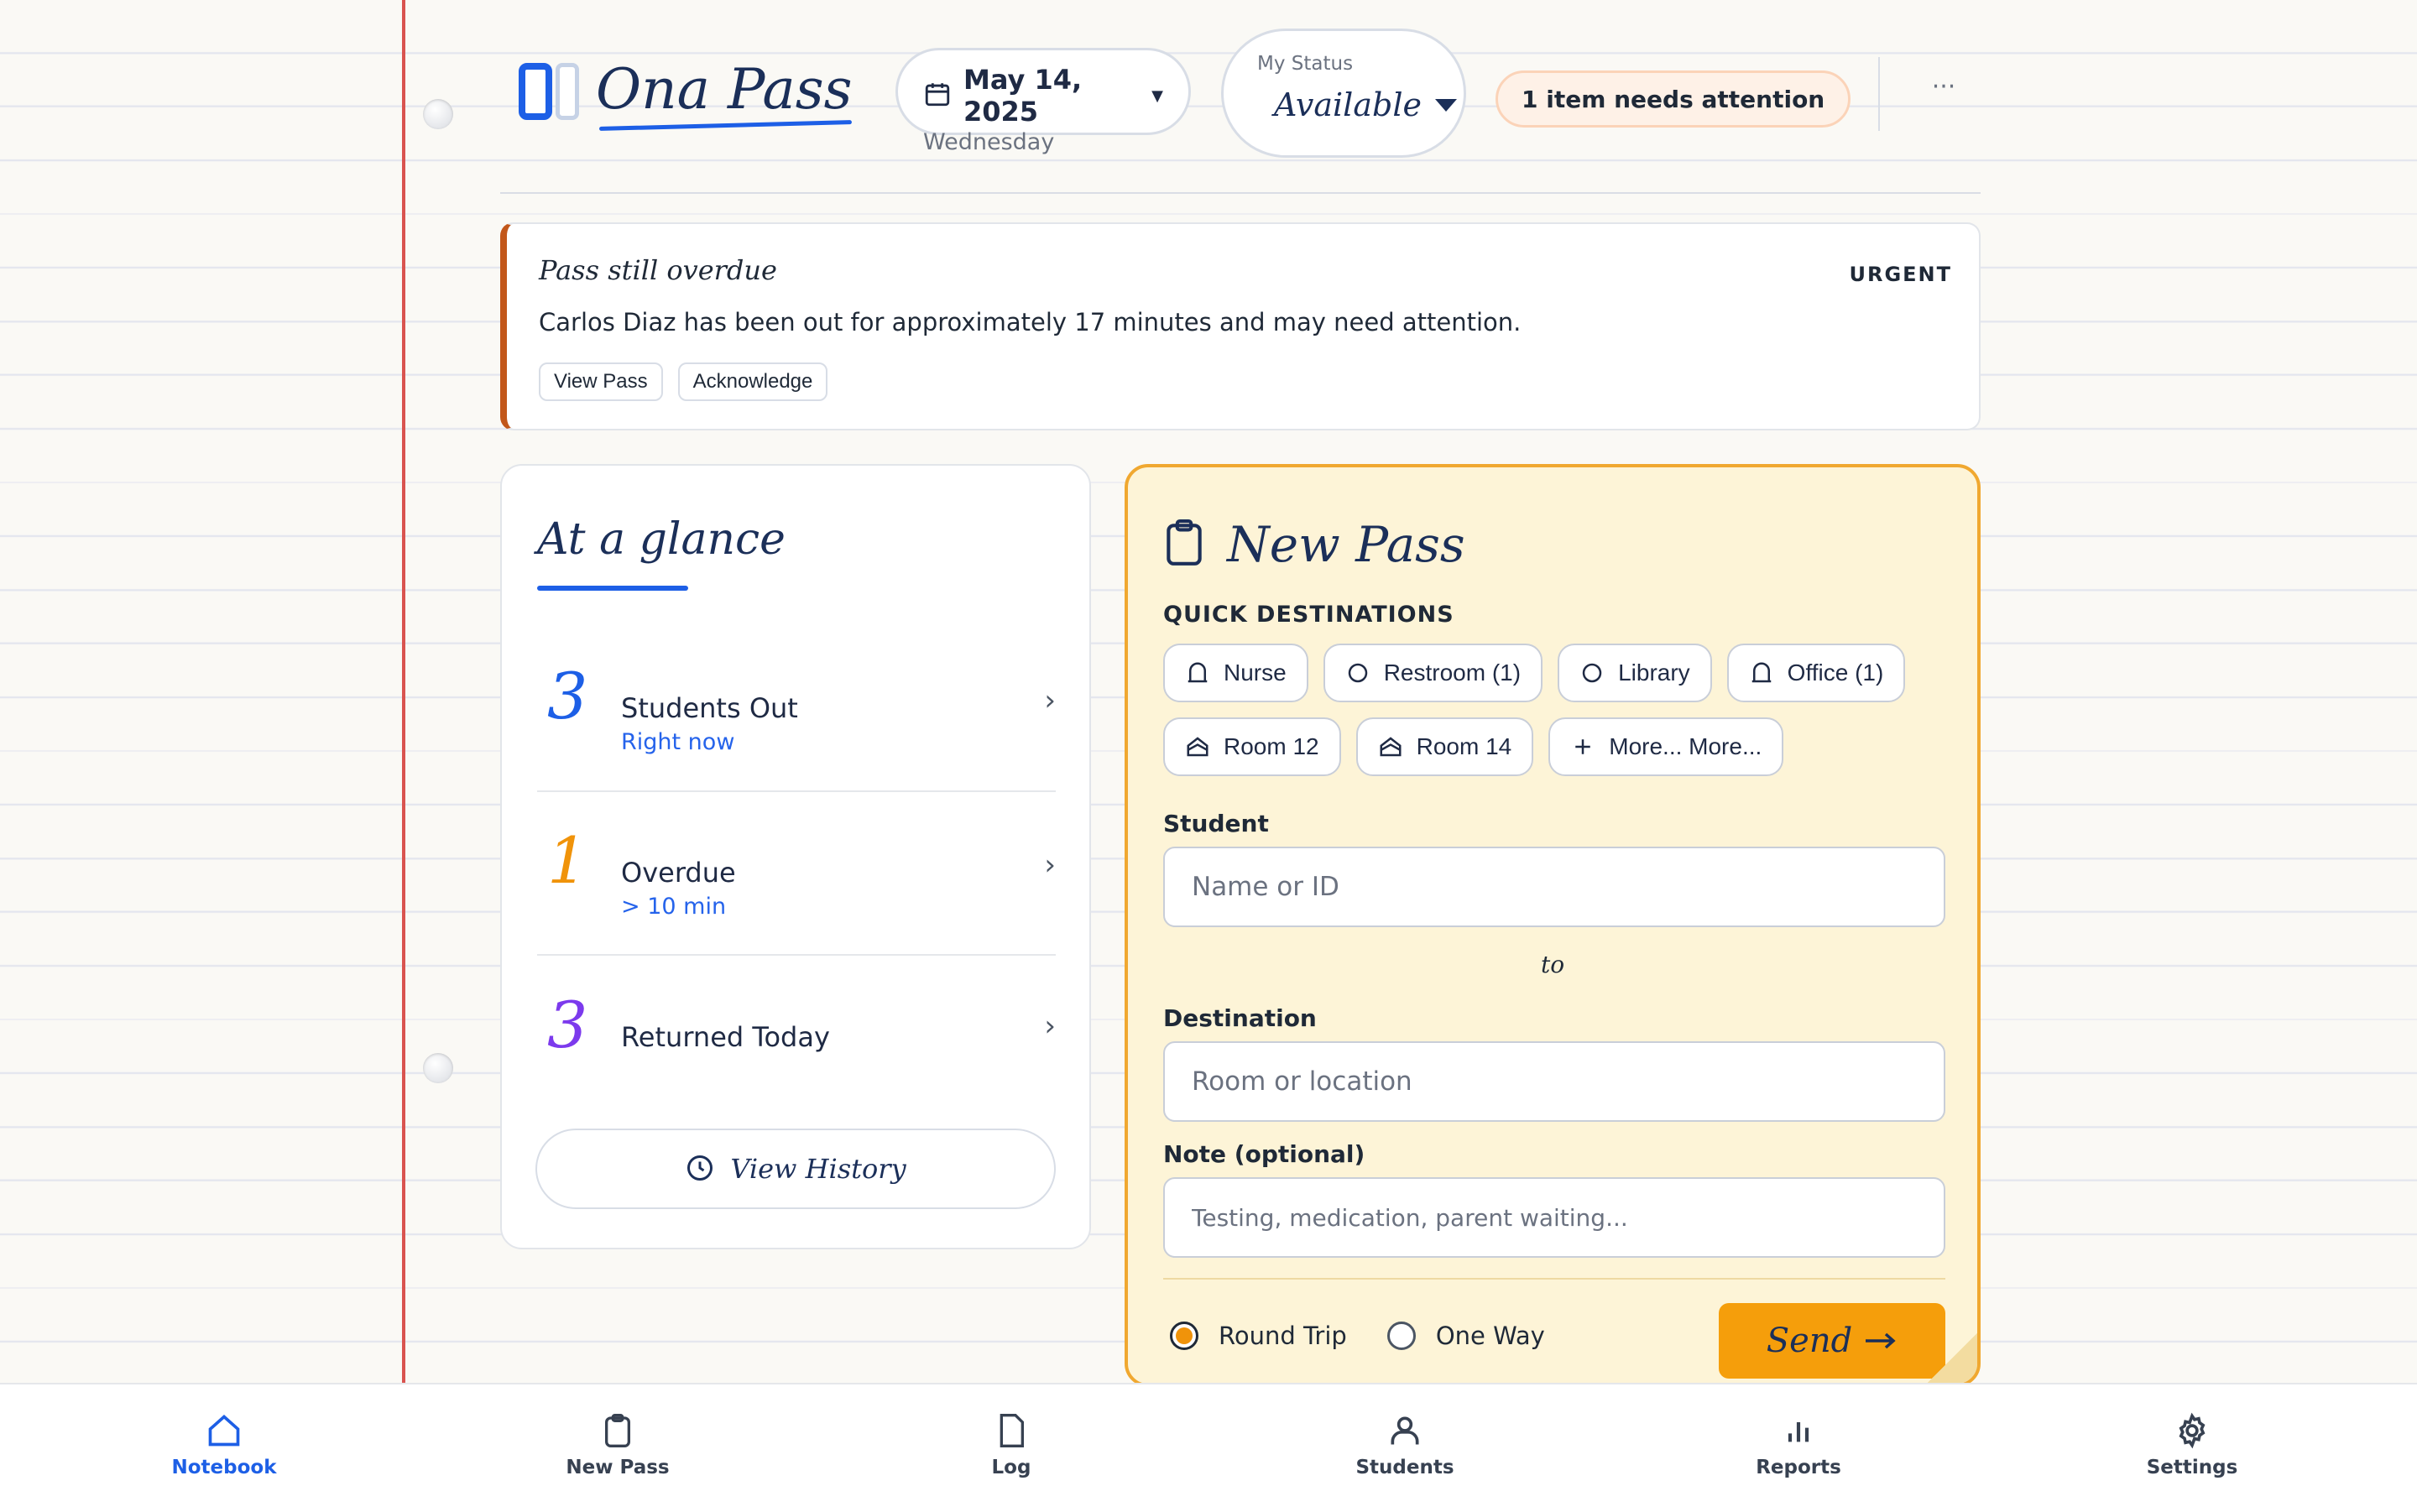  What do you see at coordinates (1552, 965) in the screenshot?
I see `to-label: to` at bounding box center [1552, 965].